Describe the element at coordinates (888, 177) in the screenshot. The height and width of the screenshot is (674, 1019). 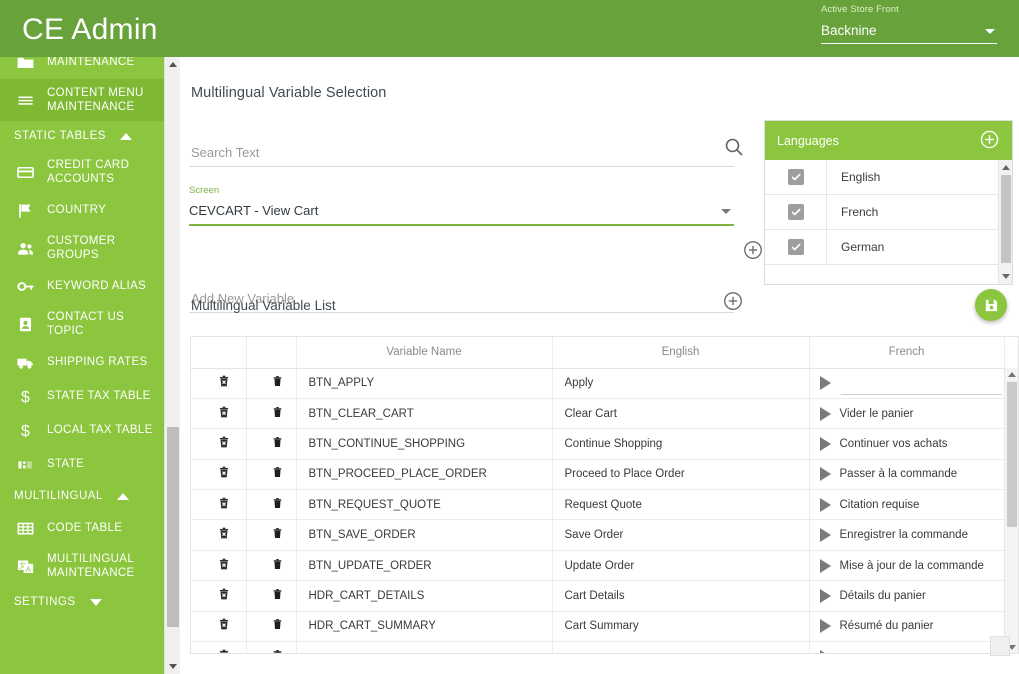
I see `language-row: English` at that location.